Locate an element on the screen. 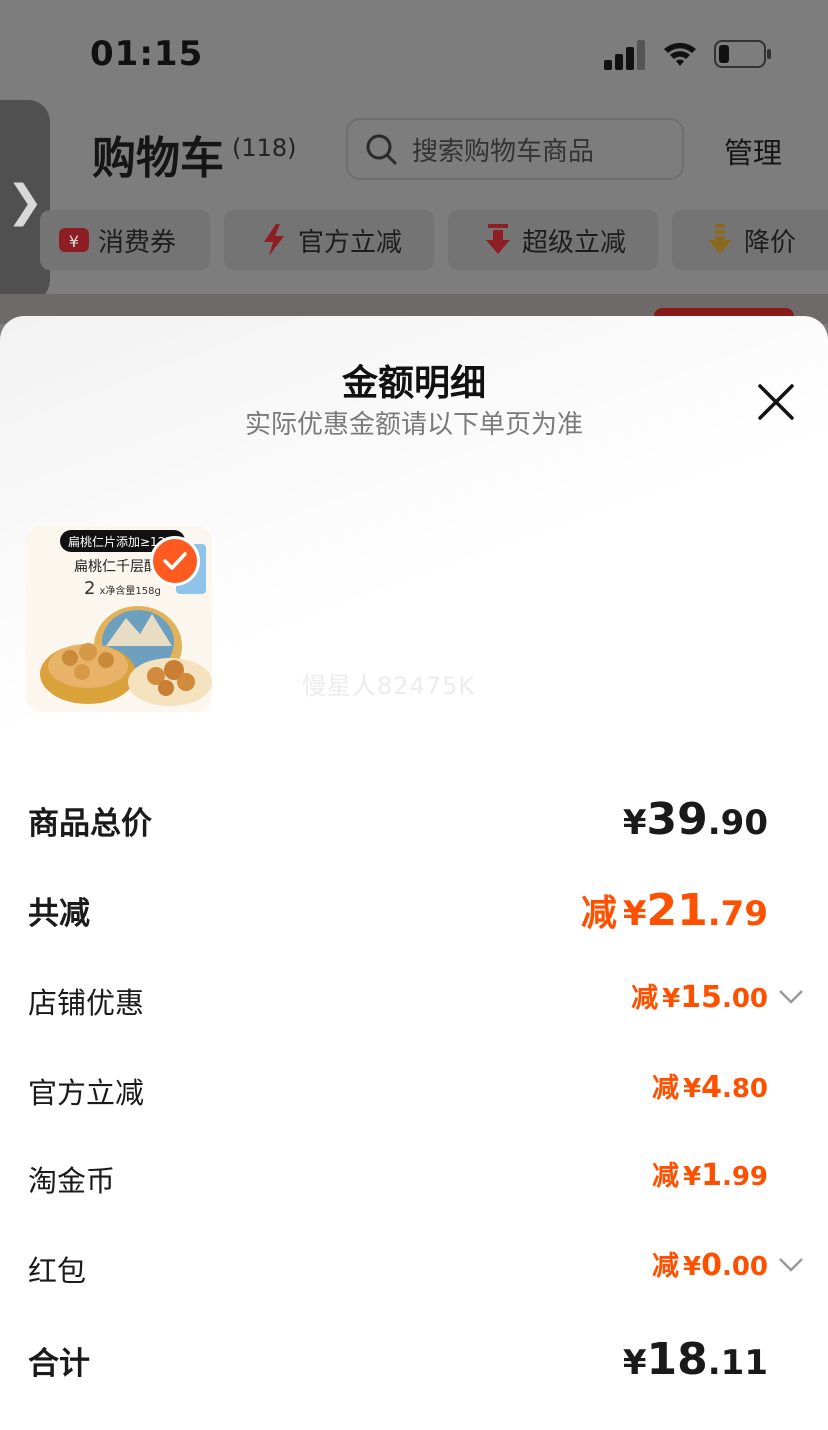 The height and width of the screenshot is (1430, 828). row-amount: ¥18.11 is located at coordinates (695, 1359).